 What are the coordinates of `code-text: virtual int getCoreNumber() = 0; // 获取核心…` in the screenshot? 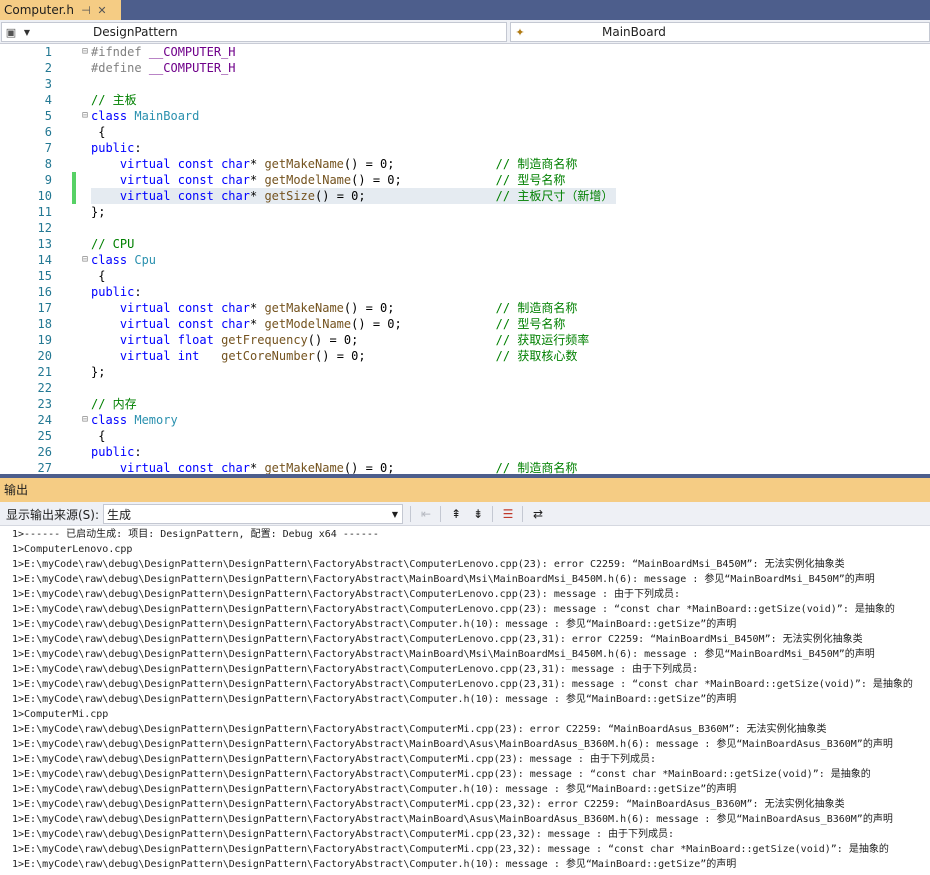 It's located at (348, 356).